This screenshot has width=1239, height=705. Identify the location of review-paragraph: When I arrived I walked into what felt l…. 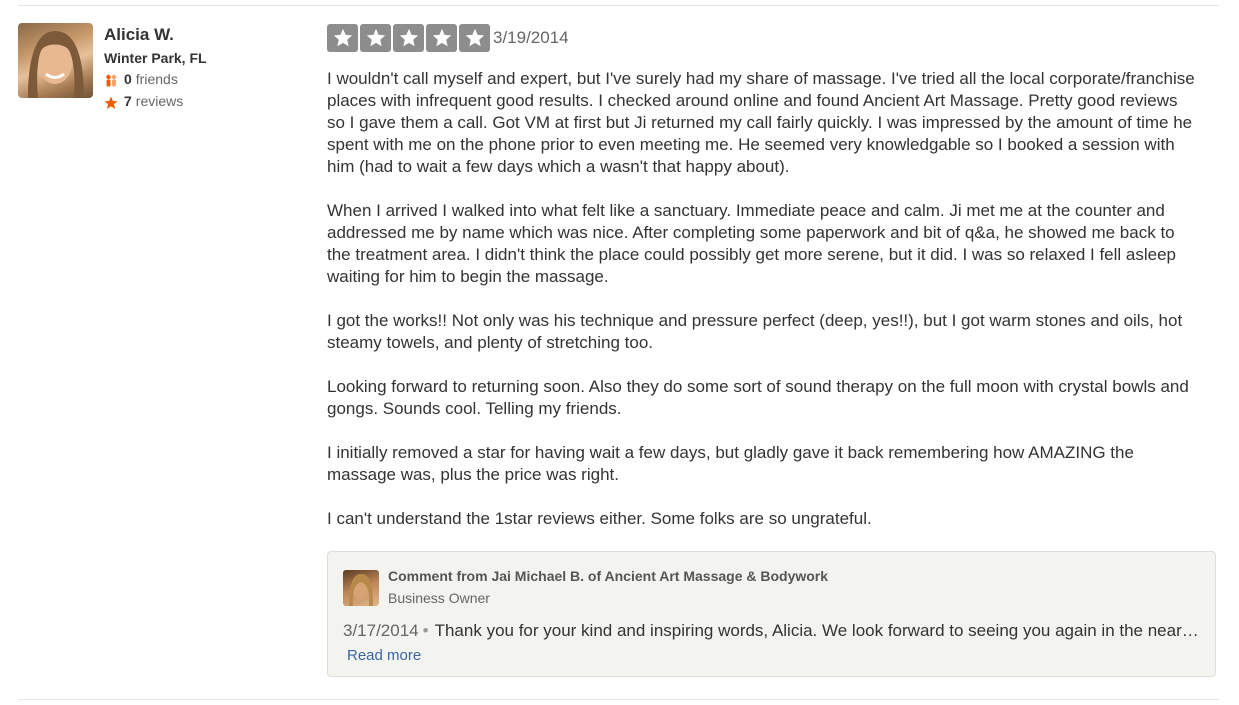
(751, 243).